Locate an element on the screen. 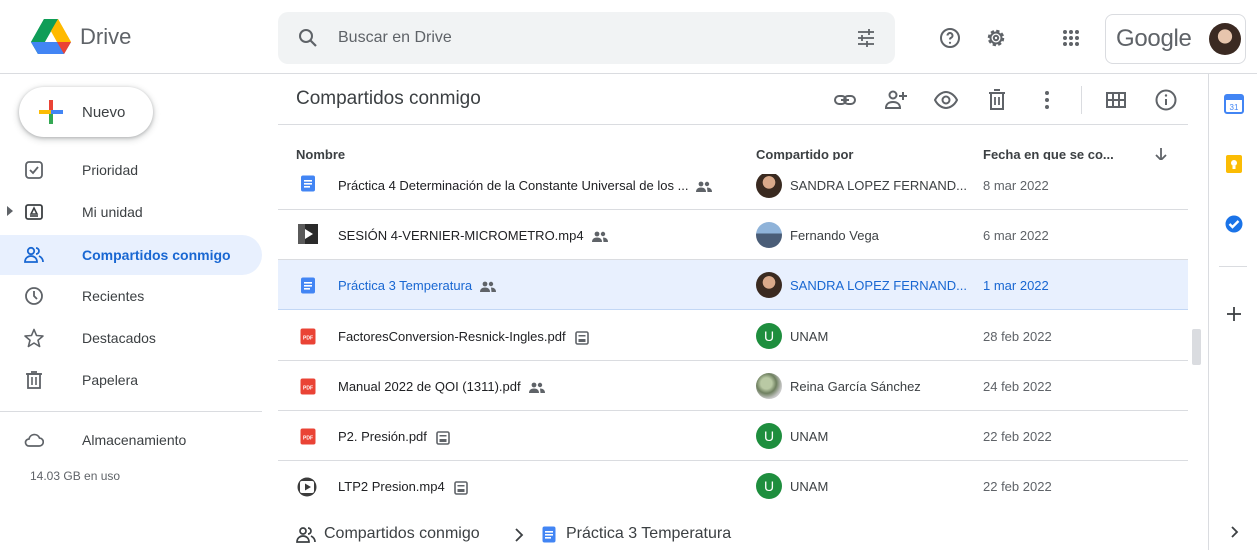 Image resolution: width=1257 pixels, height=550 pixels. shared-date: 1 mar 2022 is located at coordinates (1016, 285).